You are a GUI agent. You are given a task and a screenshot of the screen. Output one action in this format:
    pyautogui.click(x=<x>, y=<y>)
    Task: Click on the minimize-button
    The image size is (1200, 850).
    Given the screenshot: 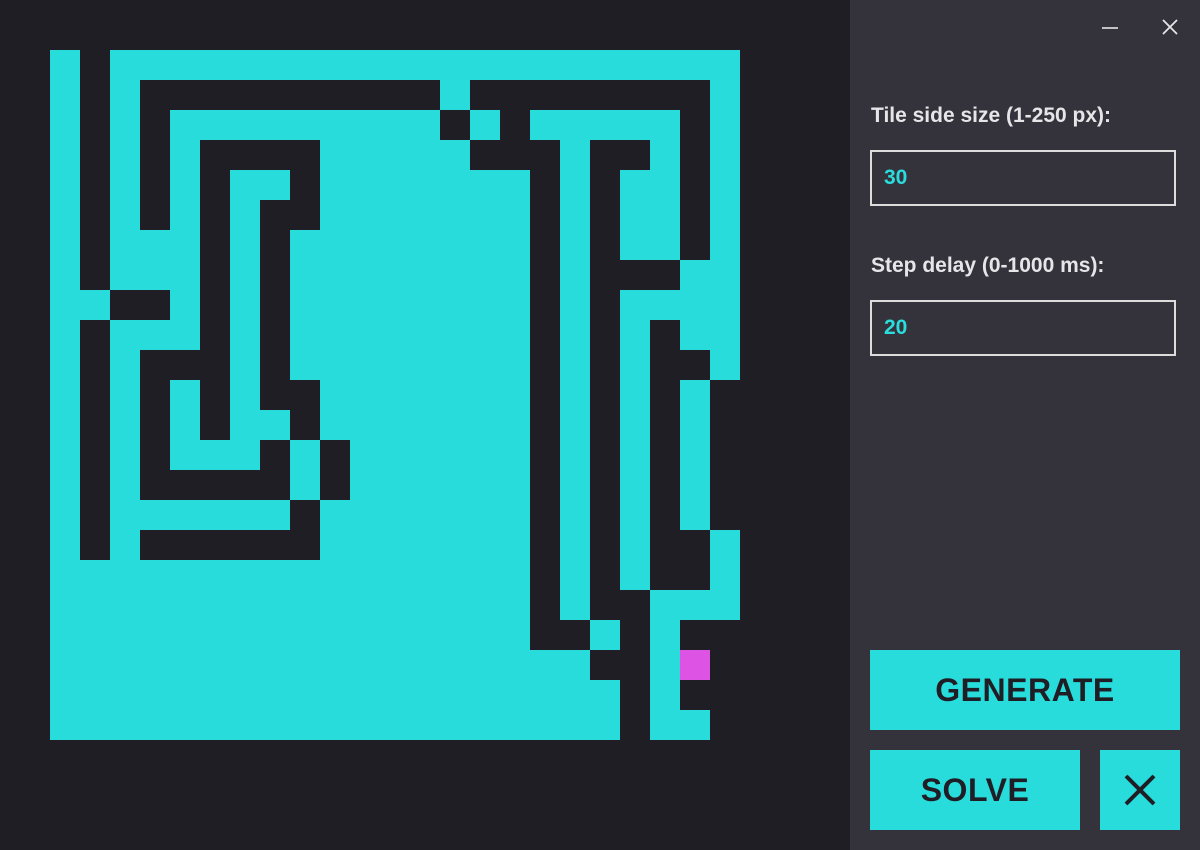 What is the action you would take?
    pyautogui.click(x=1110, y=27)
    